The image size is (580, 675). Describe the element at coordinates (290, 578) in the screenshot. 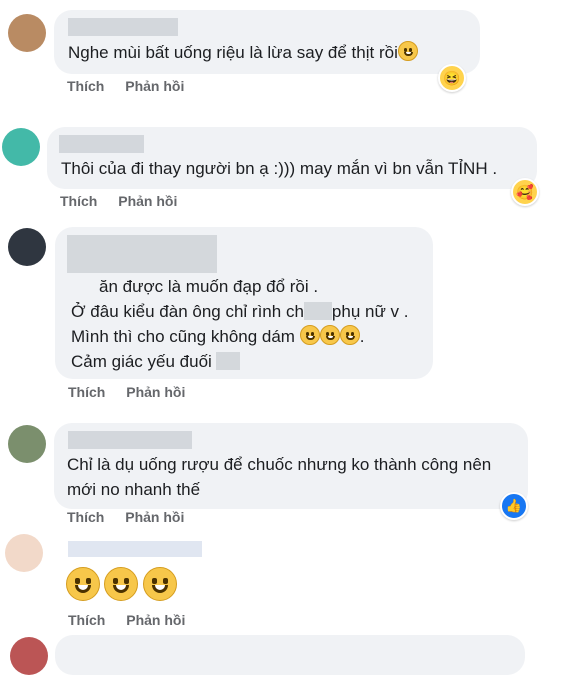

I see `comment-5: Thích Phản hồi` at that location.